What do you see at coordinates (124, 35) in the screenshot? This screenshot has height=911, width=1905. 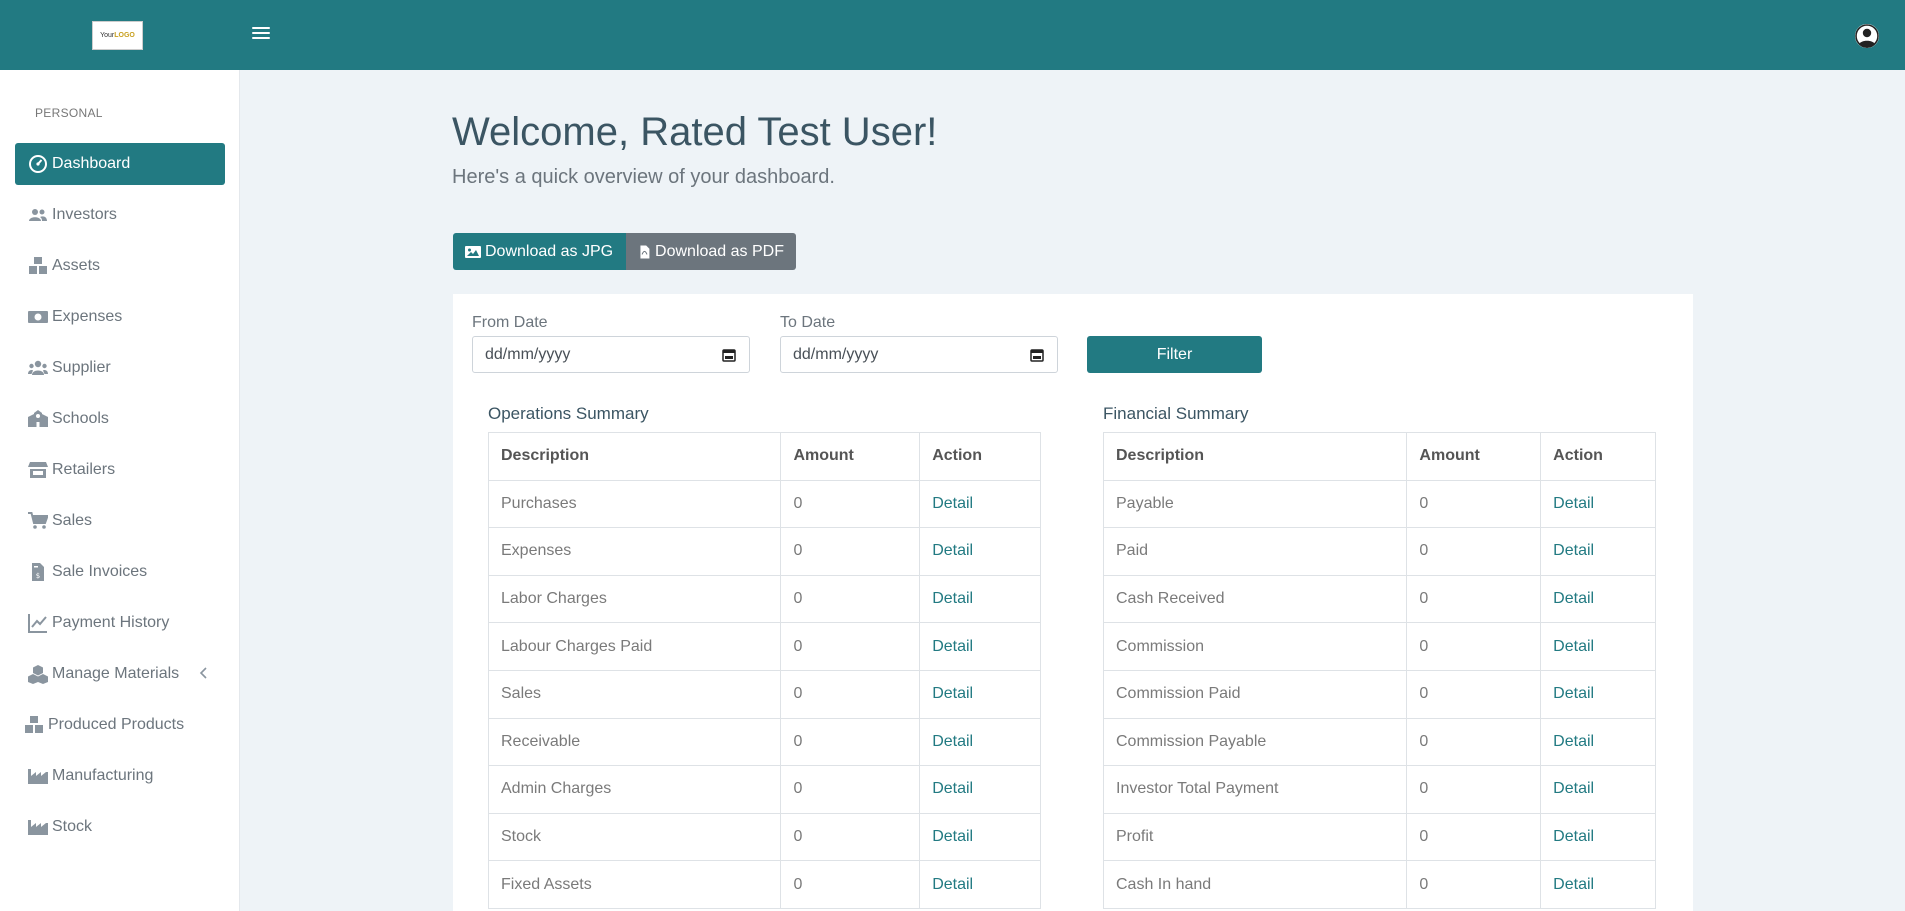 I see `logo-text-brand: LOGO` at bounding box center [124, 35].